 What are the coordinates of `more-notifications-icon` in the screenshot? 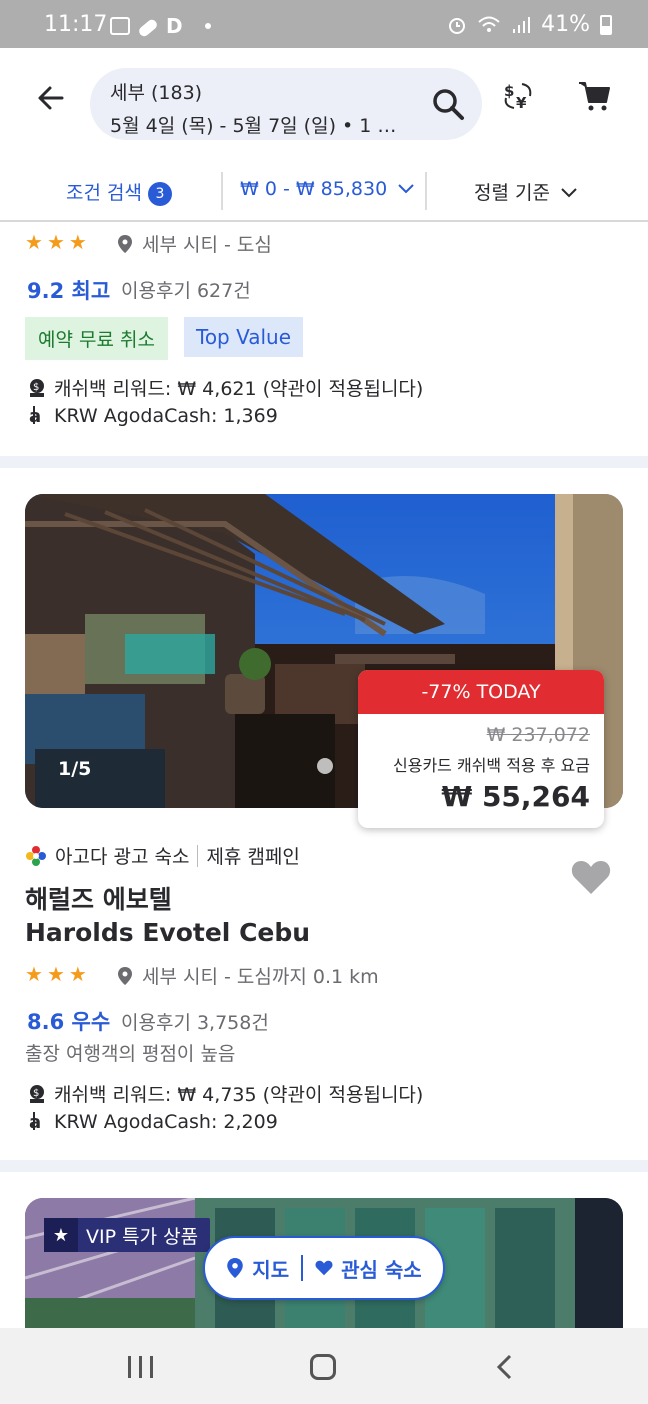 It's located at (207, 26).